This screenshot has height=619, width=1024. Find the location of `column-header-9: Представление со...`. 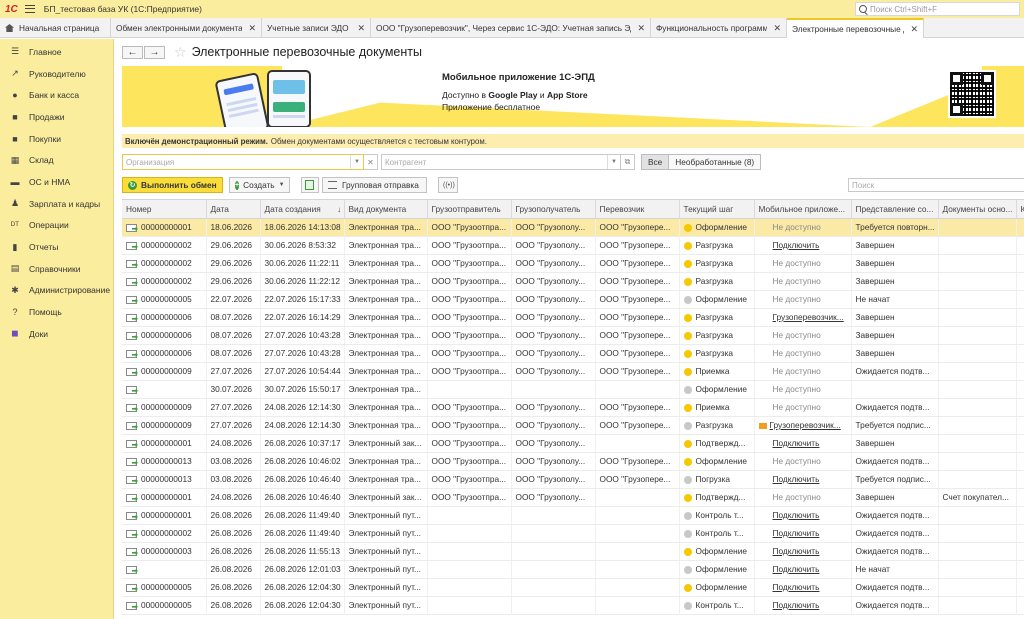

column-header-9: Представление со... is located at coordinates (895, 209).